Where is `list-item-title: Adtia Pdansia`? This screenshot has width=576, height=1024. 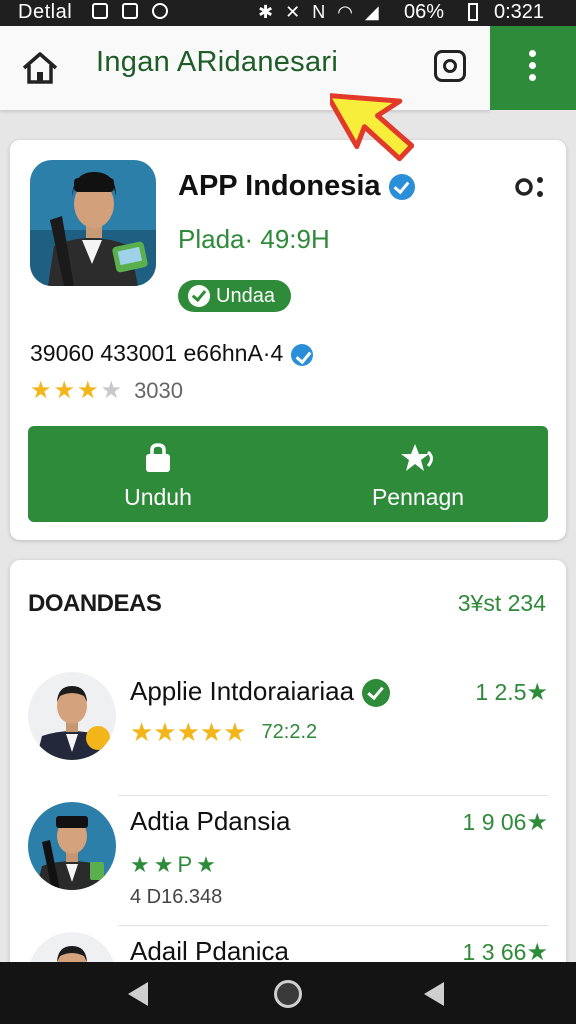 list-item-title: Adtia Pdansia is located at coordinates (210, 821).